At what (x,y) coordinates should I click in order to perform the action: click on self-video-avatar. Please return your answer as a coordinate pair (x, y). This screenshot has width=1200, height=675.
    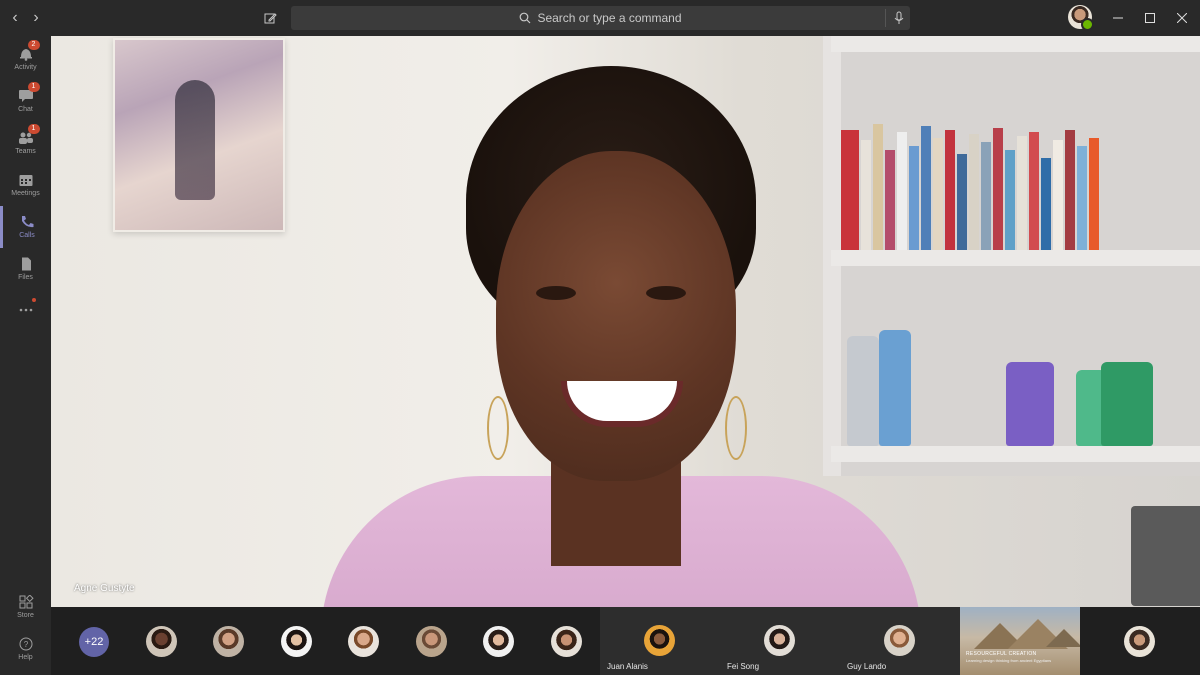
    Looking at the image, I should click on (1139, 641).